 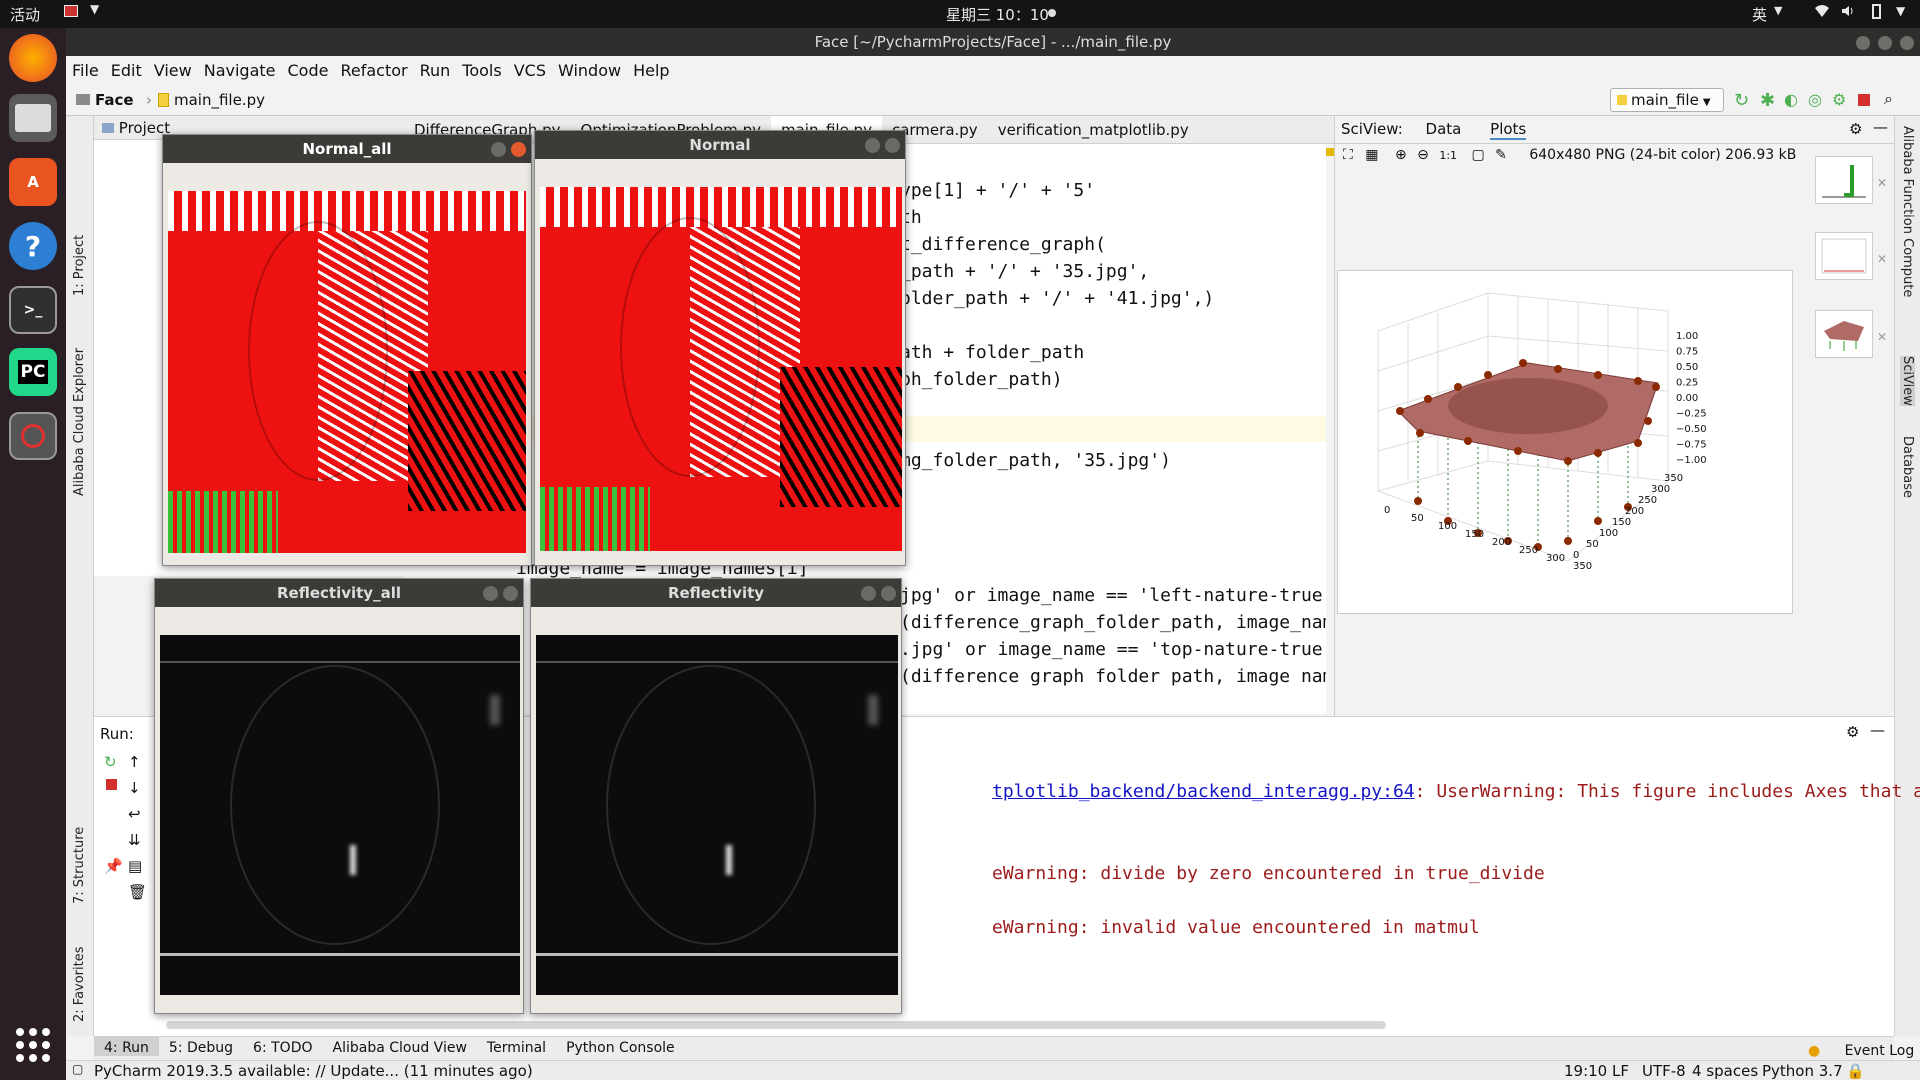 What do you see at coordinates (33, 436) in the screenshot?
I see `app-icon` at bounding box center [33, 436].